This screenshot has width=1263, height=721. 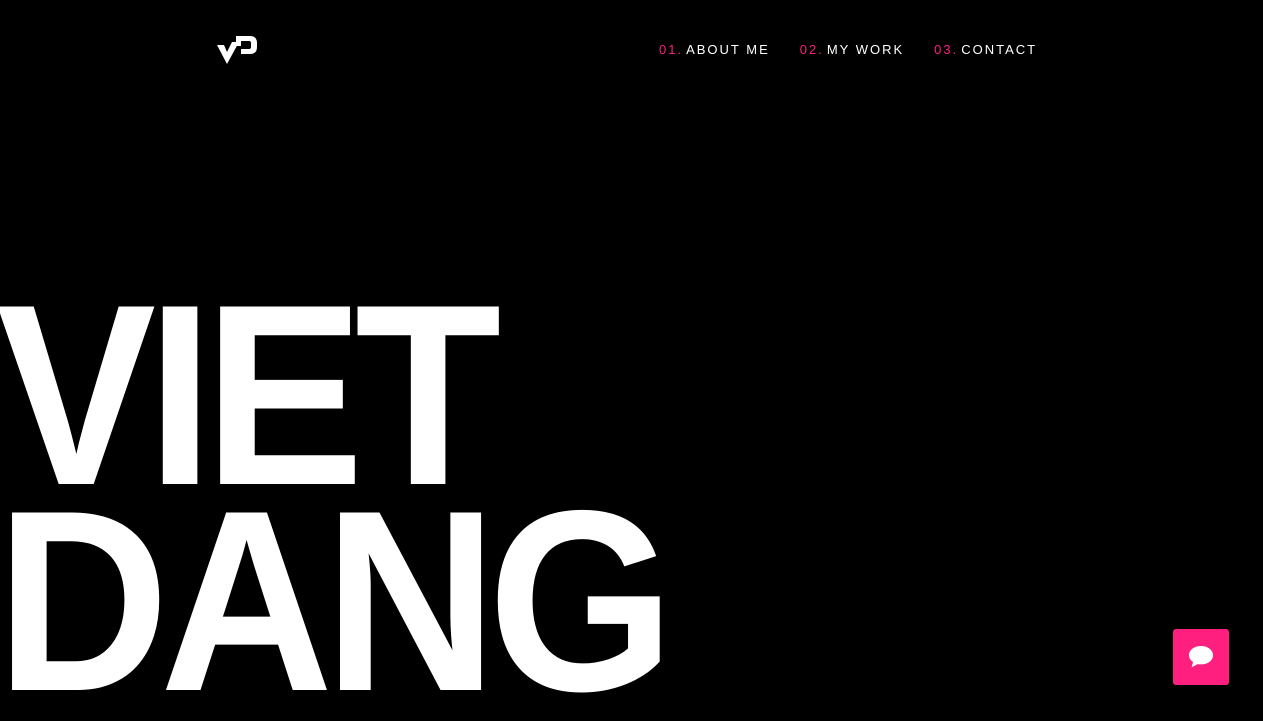 I want to click on nav-item-my-work: 02. MY WORK, so click(x=852, y=49).